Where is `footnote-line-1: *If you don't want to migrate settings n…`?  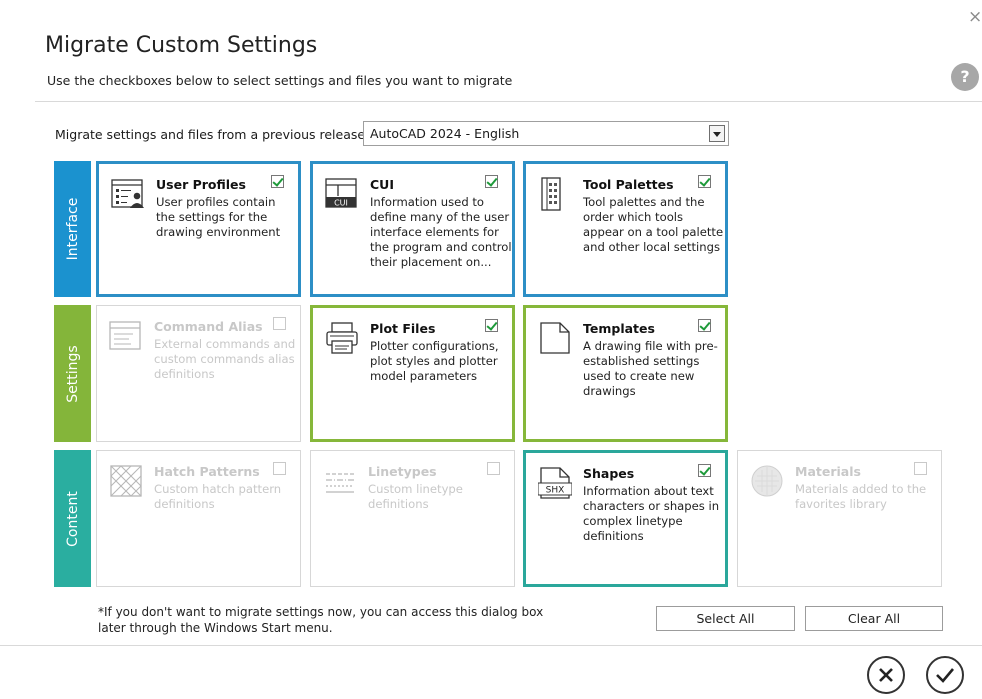
footnote-line-1: *If you don't want to migrate settings n… is located at coordinates (321, 612).